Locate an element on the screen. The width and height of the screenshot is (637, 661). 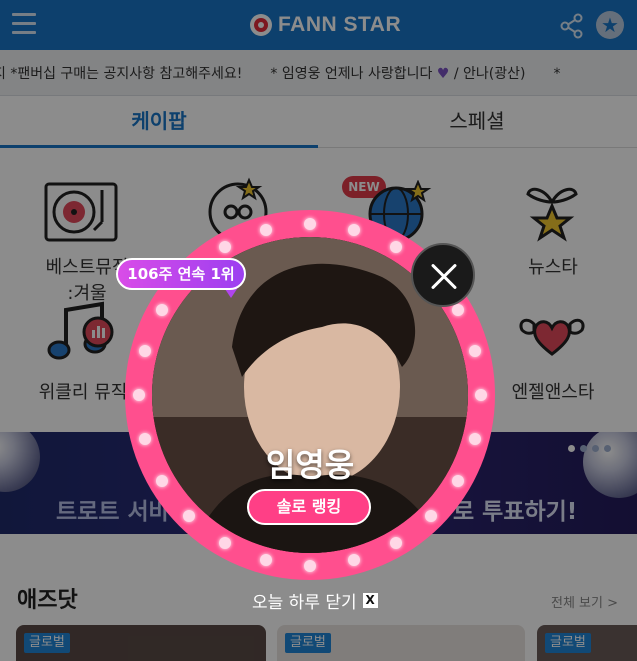
artist-name: 임영웅 is located at coordinates (310, 465).